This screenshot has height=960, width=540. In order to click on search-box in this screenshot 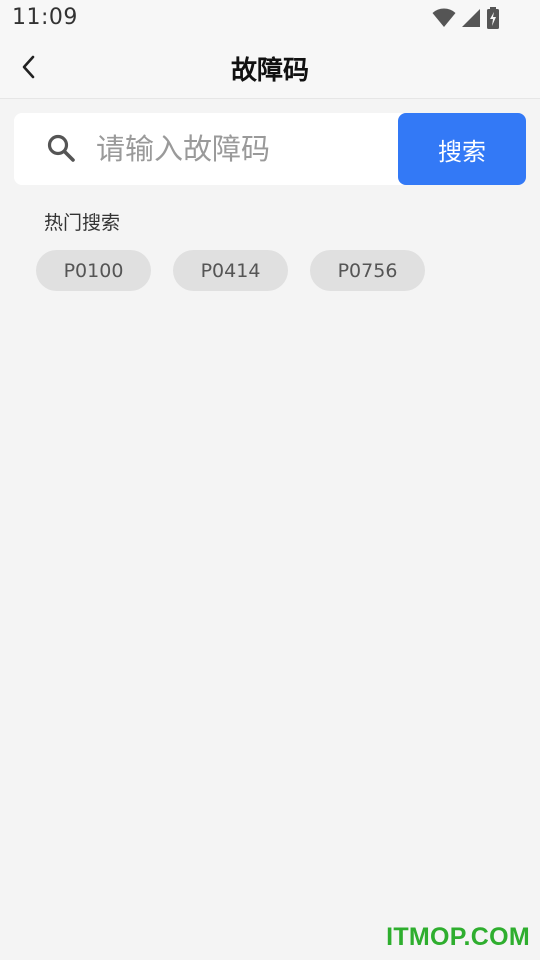, I will do `click(214, 149)`.